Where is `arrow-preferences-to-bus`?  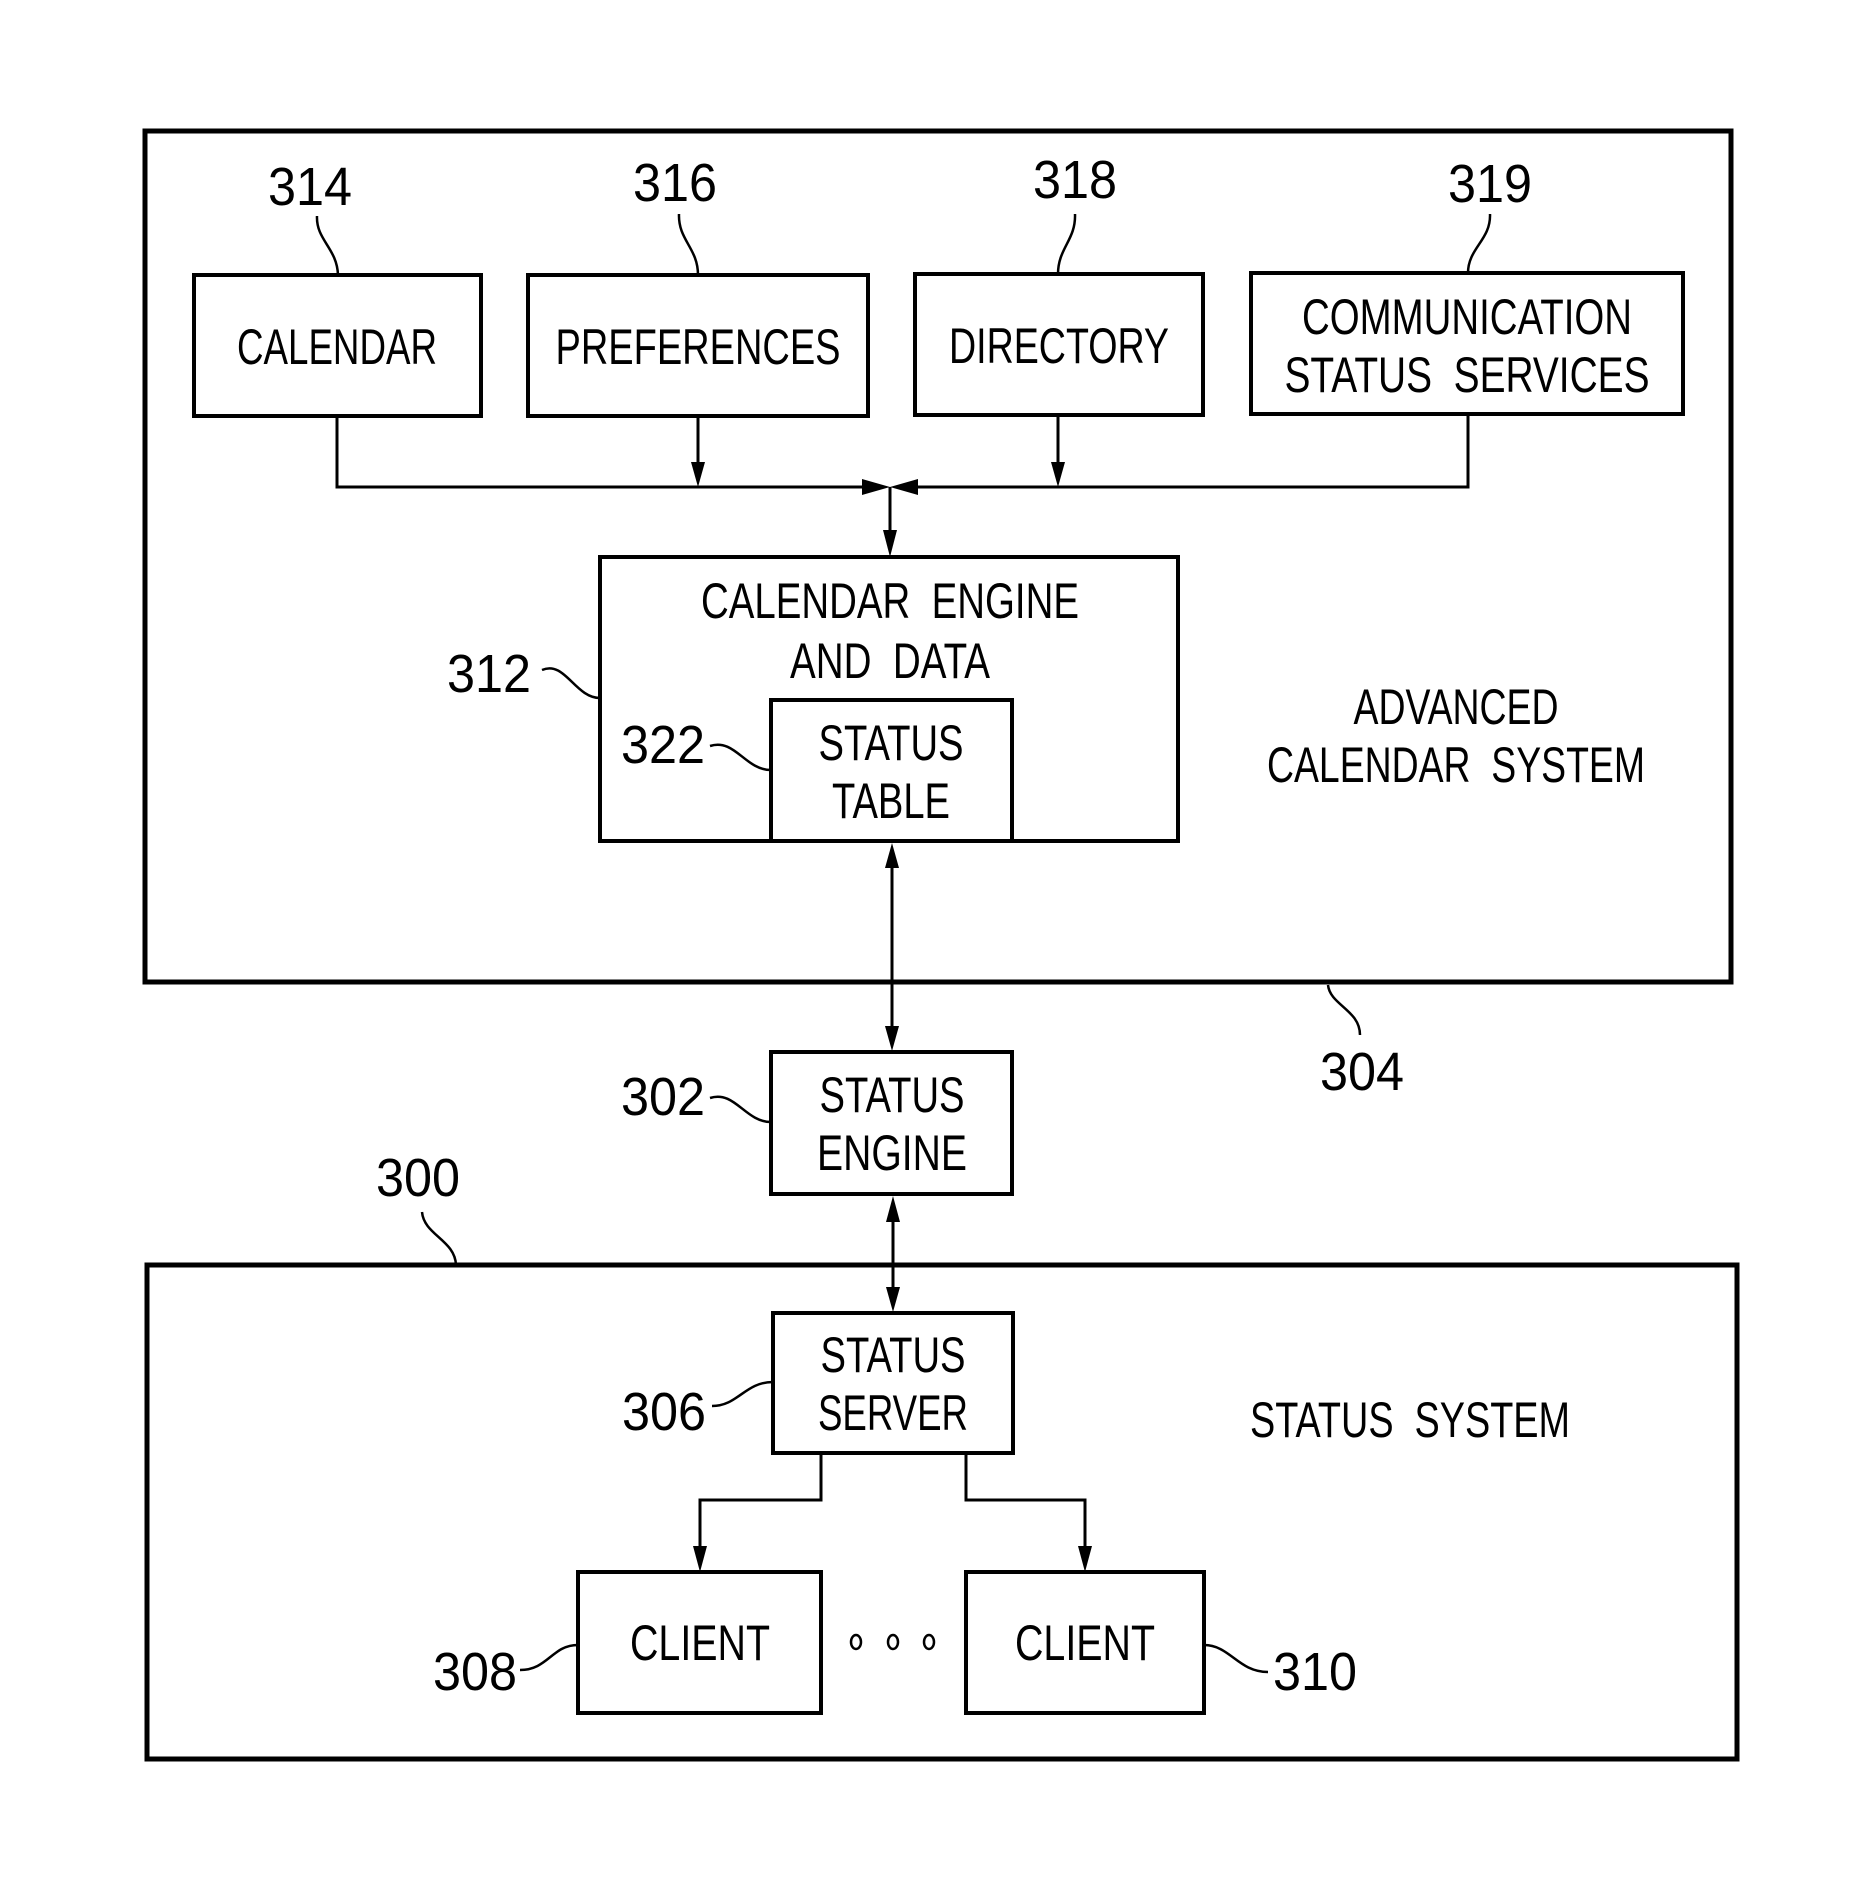
arrow-preferences-to-bus is located at coordinates (698, 474).